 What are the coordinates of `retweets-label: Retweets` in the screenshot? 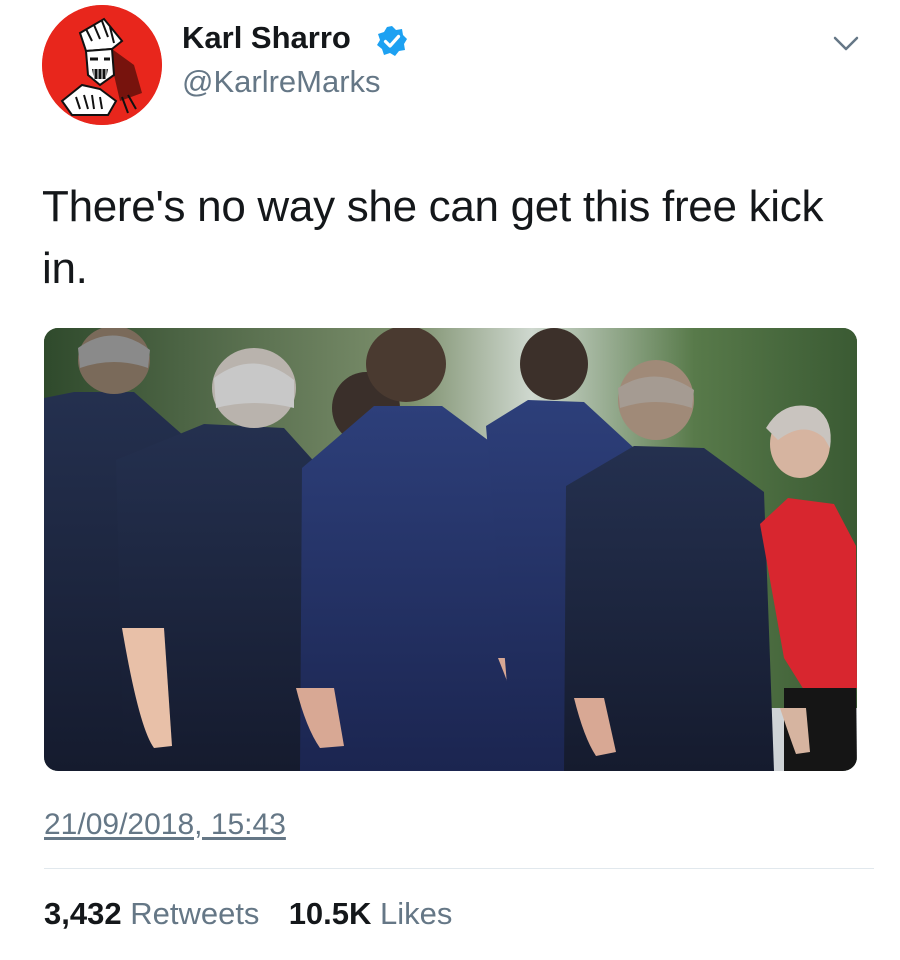 It's located at (195, 913).